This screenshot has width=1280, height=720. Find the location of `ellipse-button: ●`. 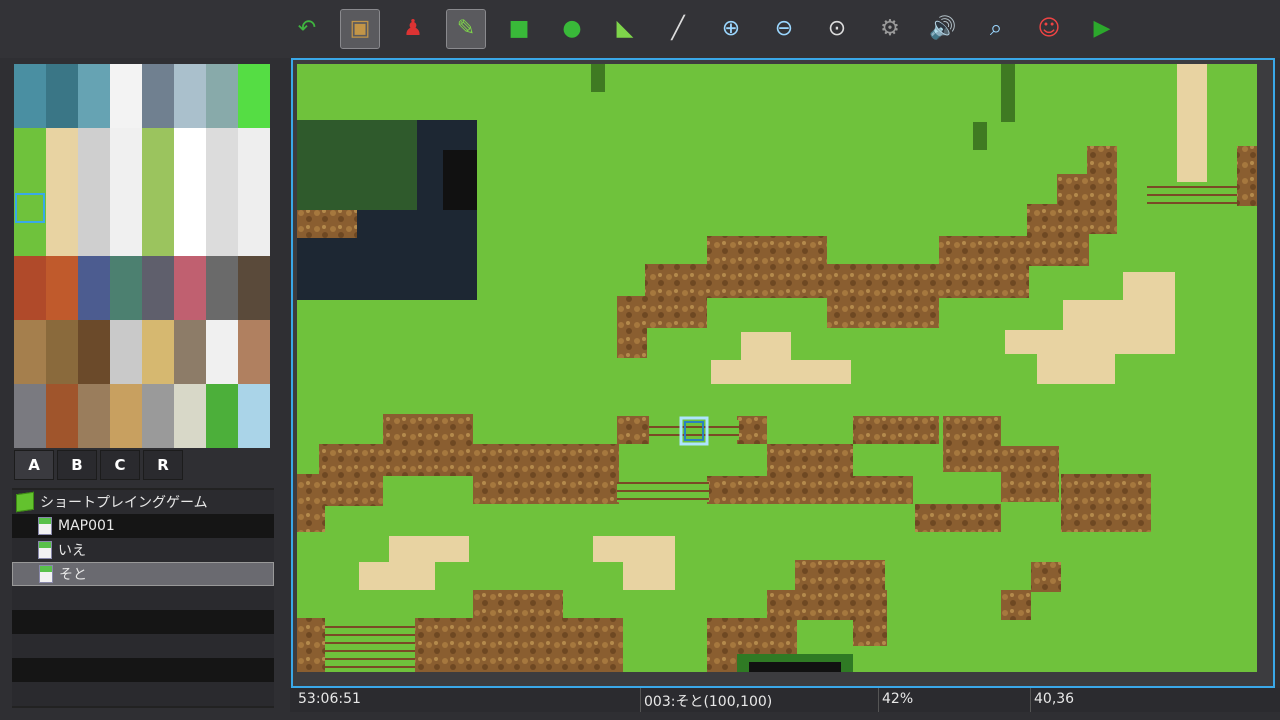

ellipse-button: ● is located at coordinates (572, 29).